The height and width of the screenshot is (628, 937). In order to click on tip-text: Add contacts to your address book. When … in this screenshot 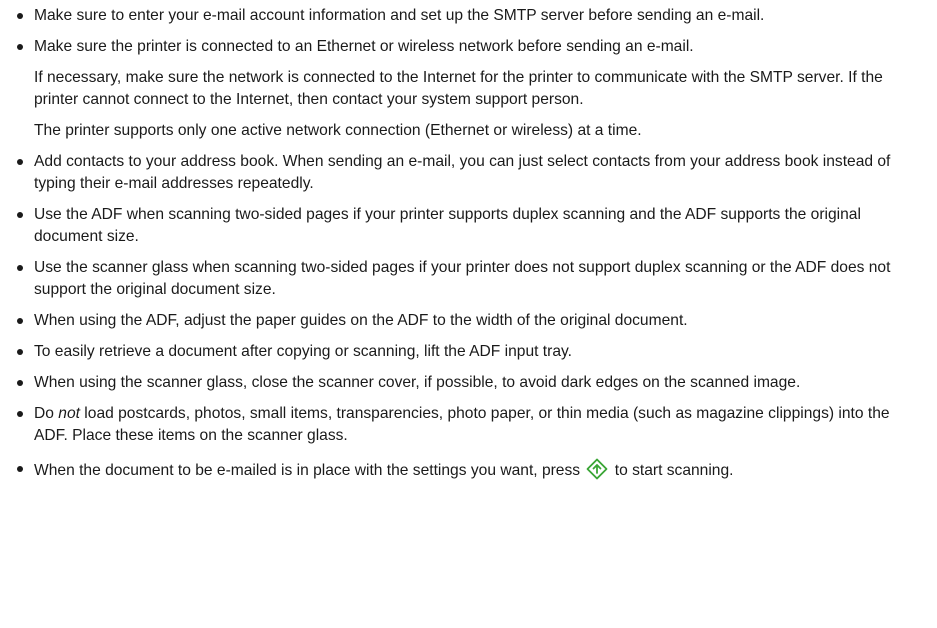, I will do `click(462, 172)`.